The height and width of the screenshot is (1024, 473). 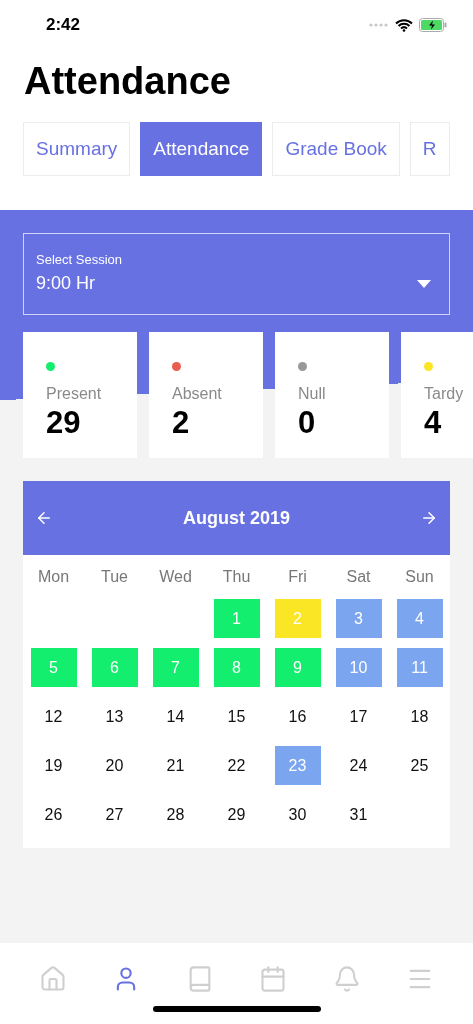 I want to click on page-title: Attendance, so click(x=128, y=81).